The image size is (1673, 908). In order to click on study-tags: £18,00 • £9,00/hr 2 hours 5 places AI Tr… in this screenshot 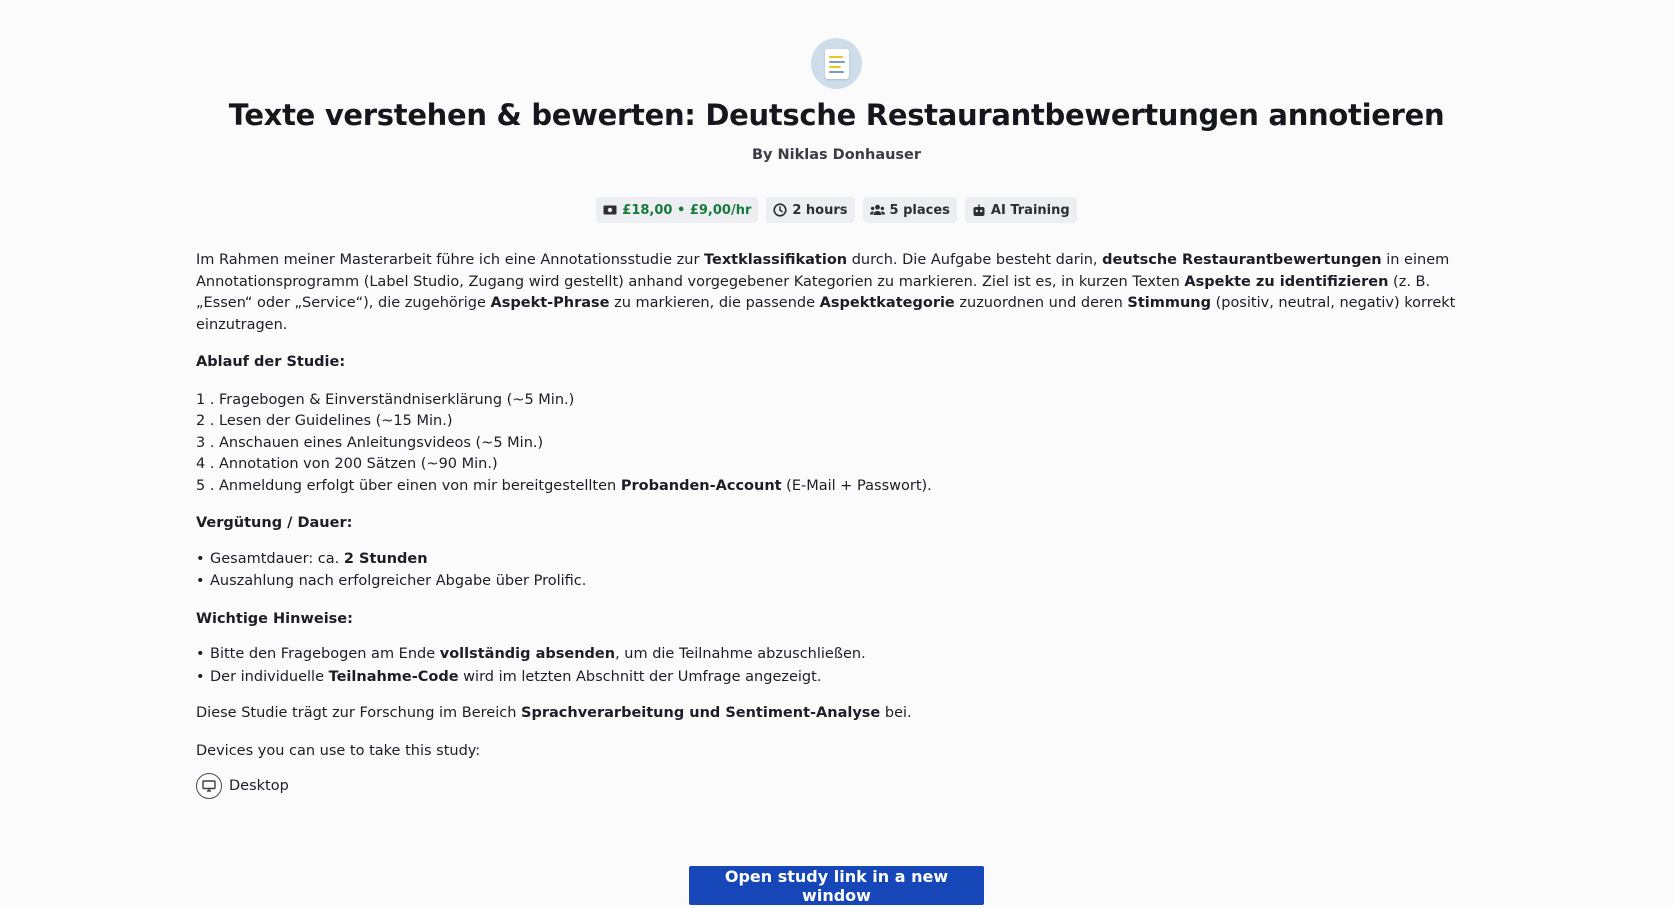, I will do `click(836, 210)`.